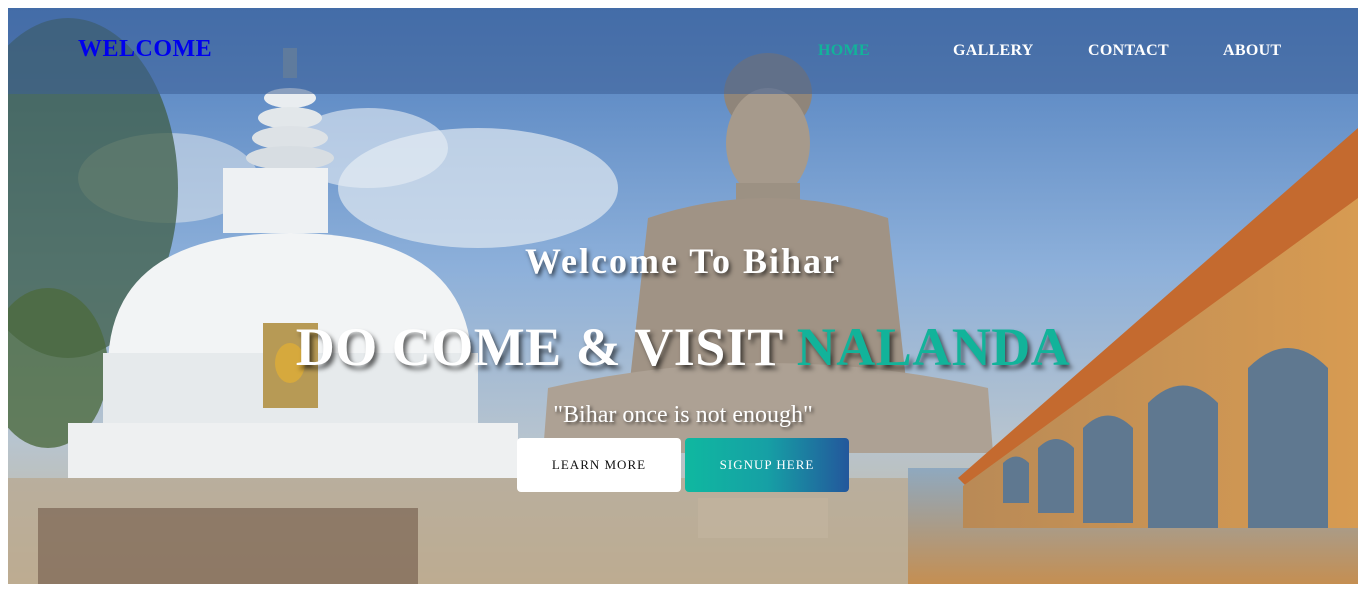  Describe the element at coordinates (1128, 51) in the screenshot. I see `nav-contact: CONTACT` at that location.